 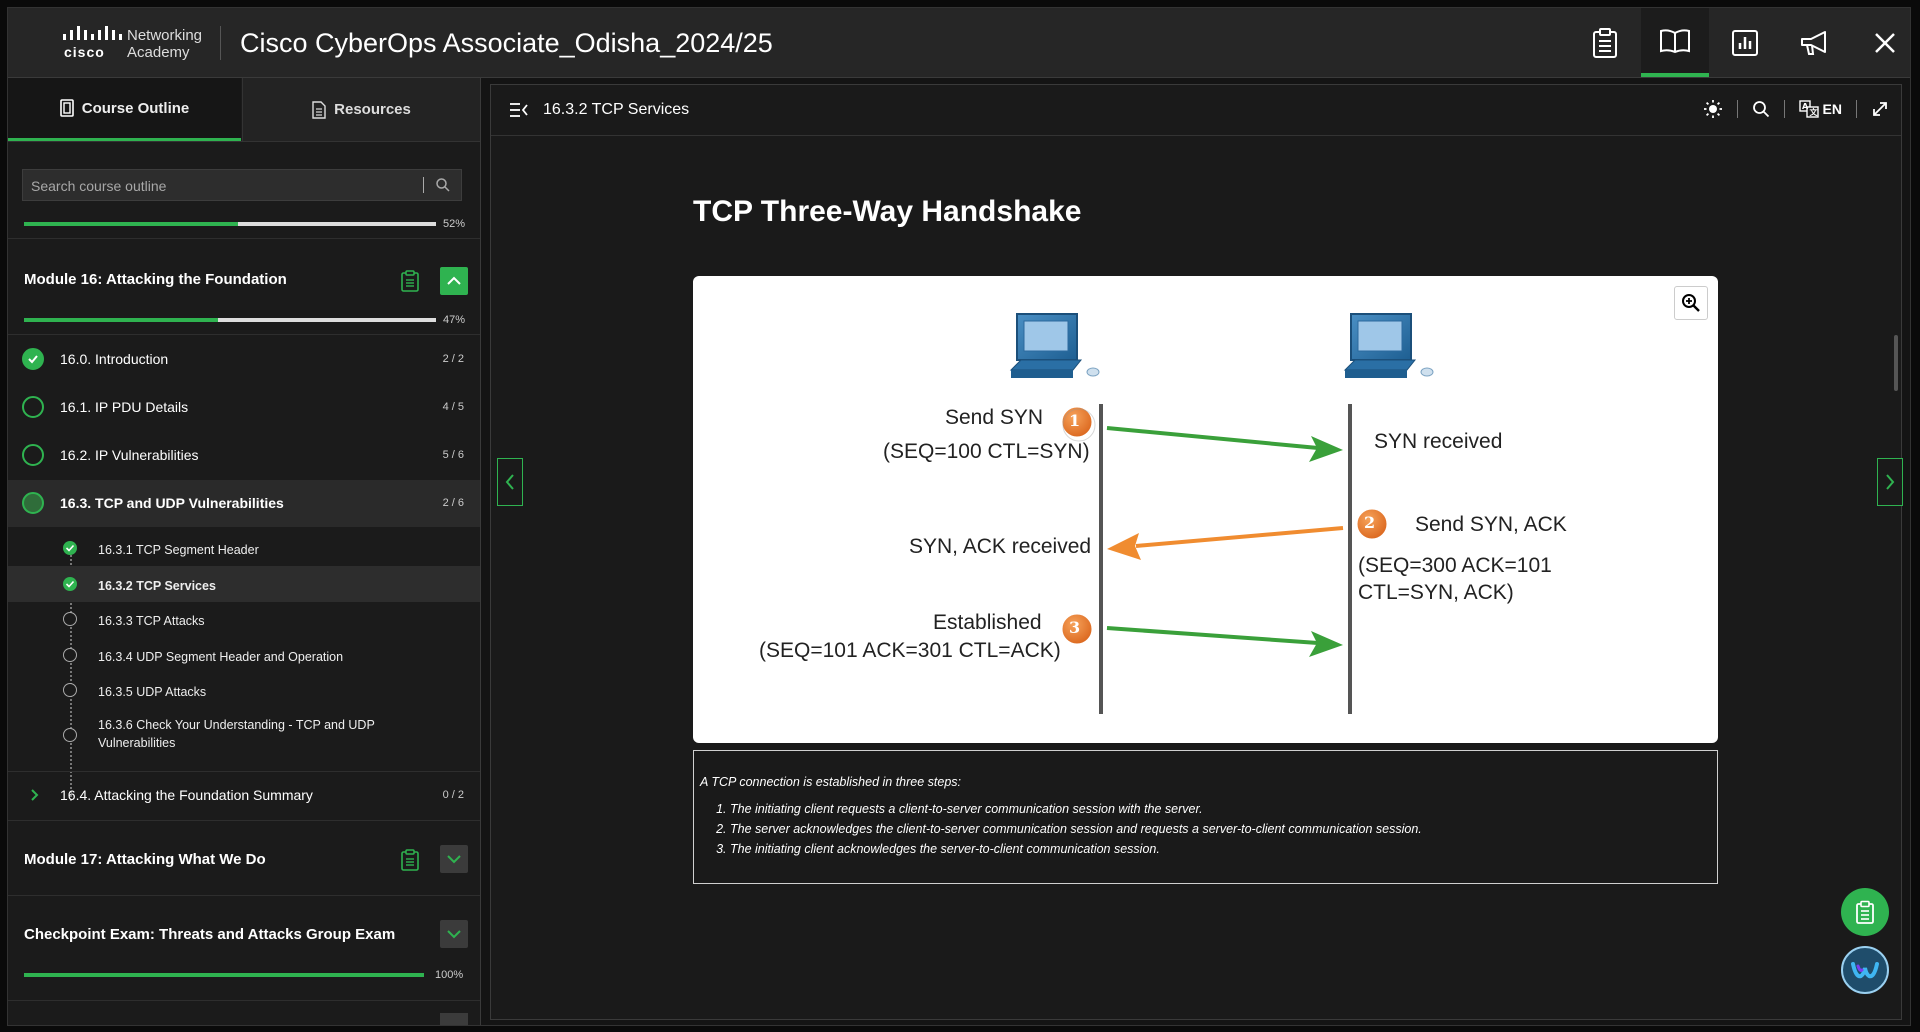 I want to click on next-module-toggle, so click(x=454, y=1019).